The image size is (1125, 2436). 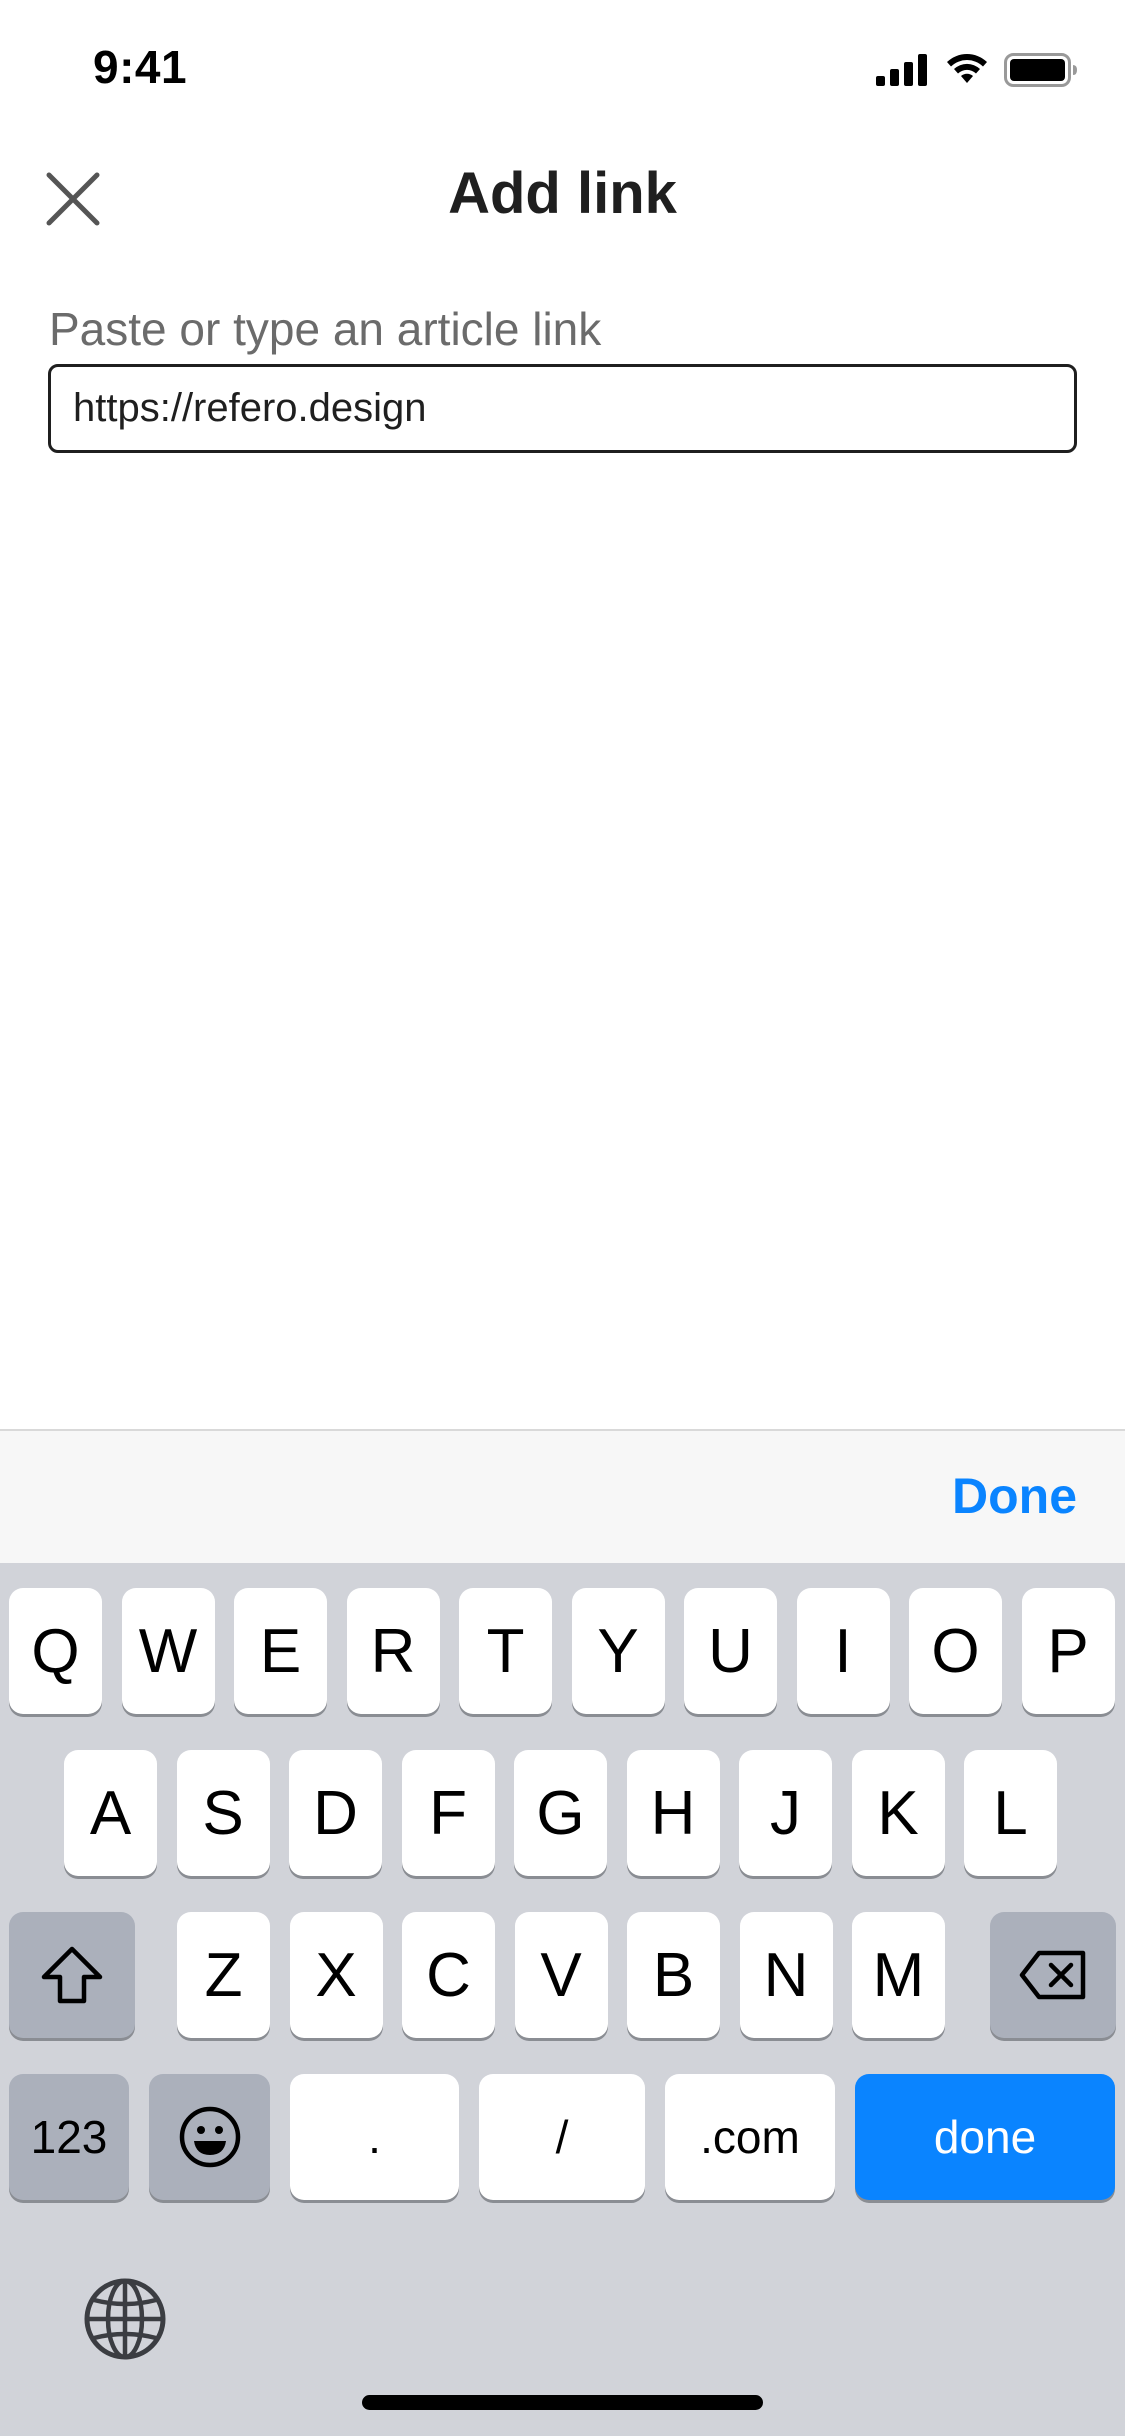 I want to click on header: Add link, so click(x=562, y=195).